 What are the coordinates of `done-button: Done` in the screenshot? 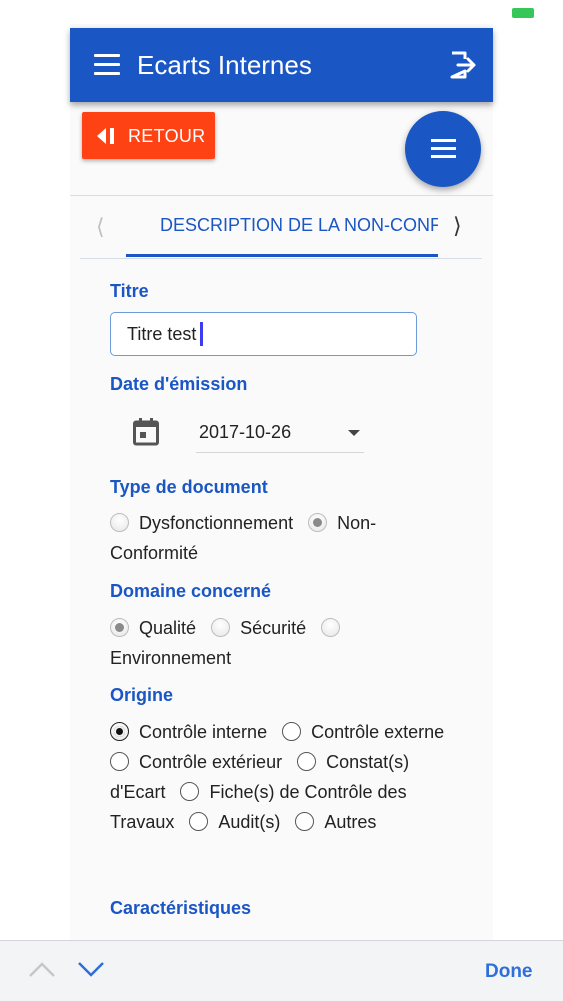 It's located at (509, 972).